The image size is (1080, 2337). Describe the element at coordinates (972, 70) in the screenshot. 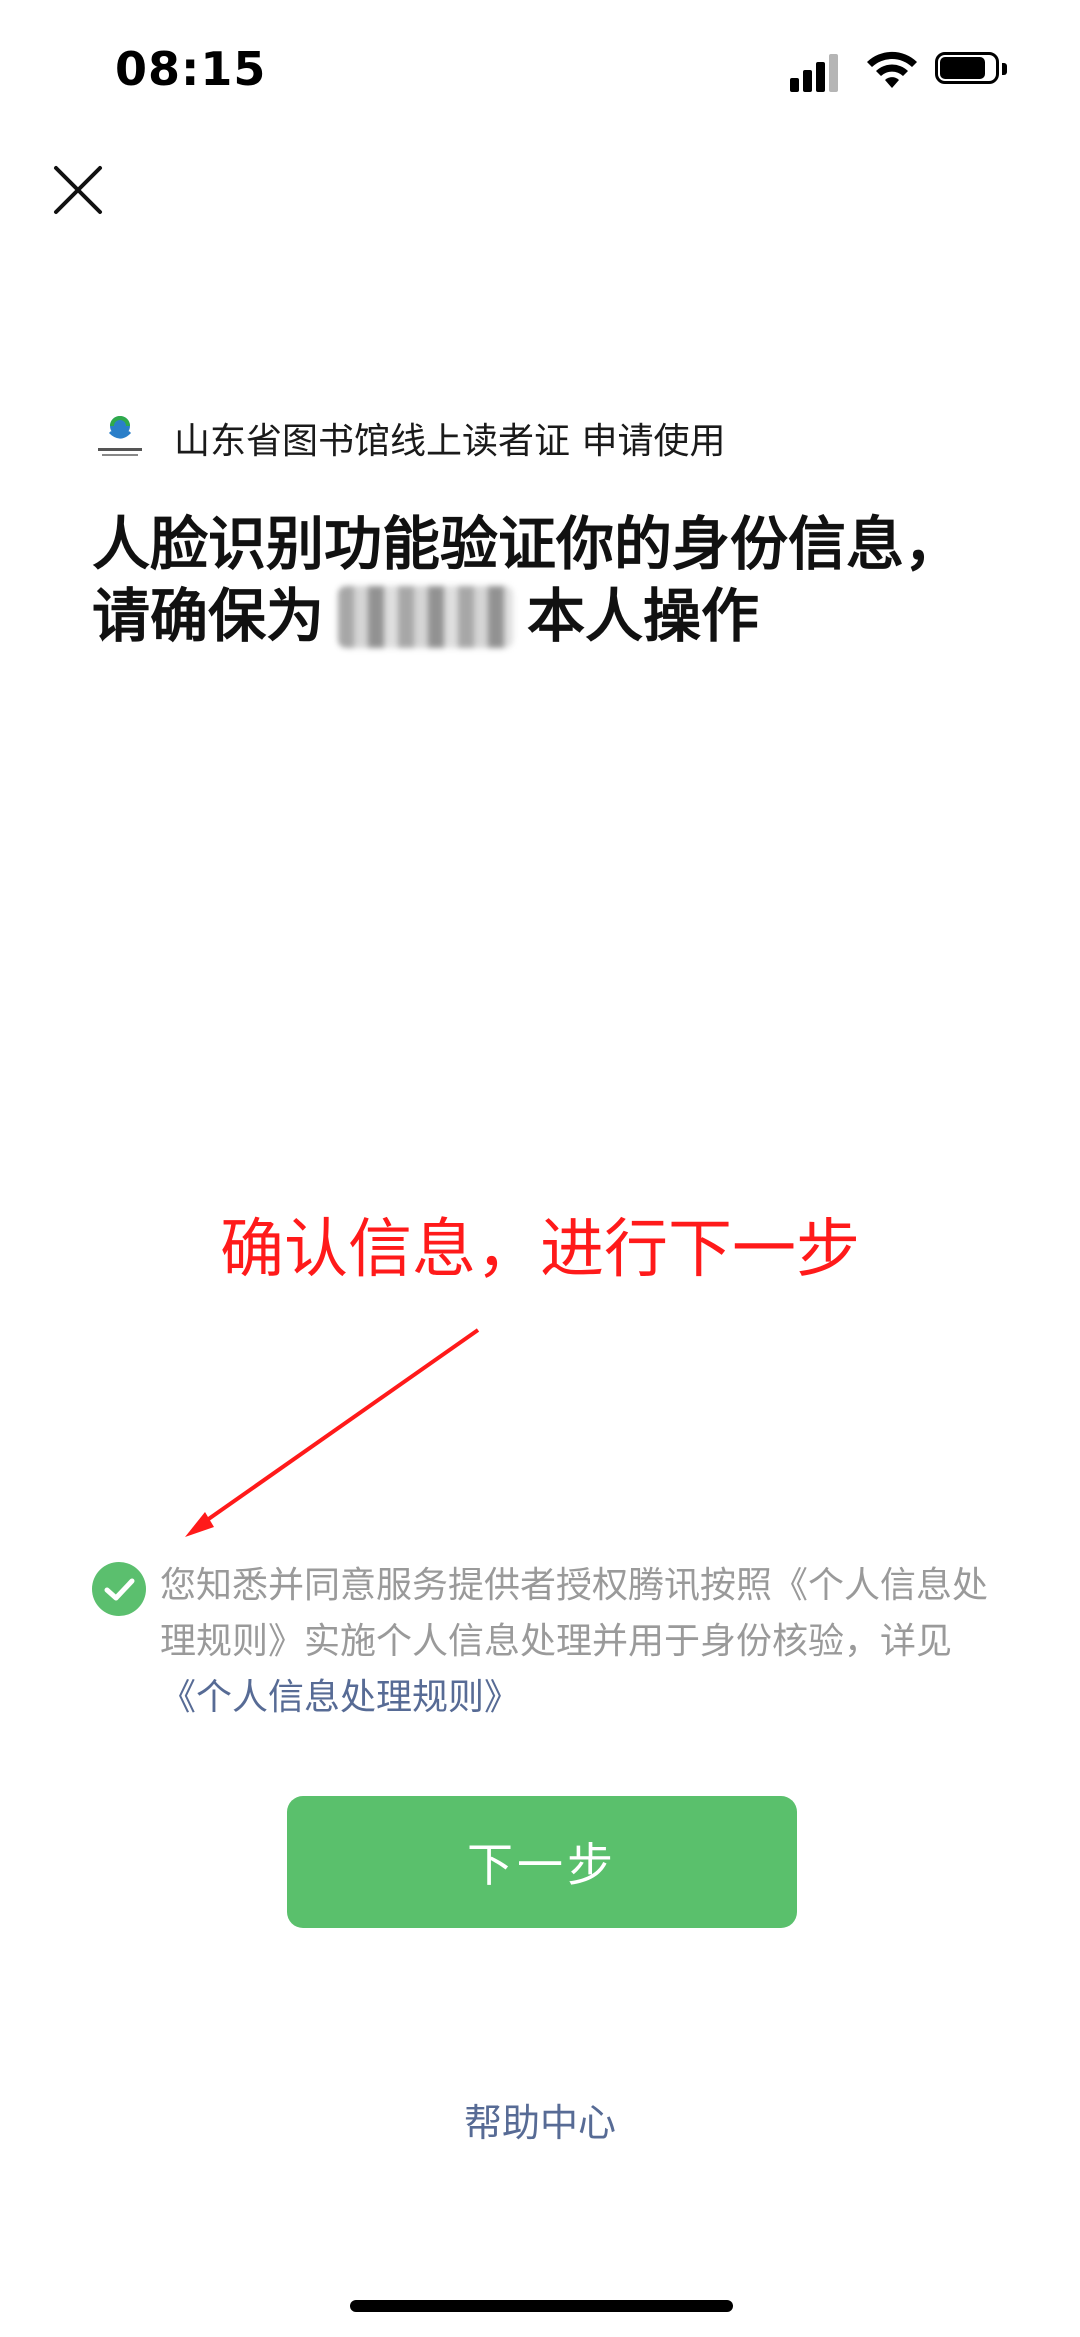

I see `battery-icon` at that location.